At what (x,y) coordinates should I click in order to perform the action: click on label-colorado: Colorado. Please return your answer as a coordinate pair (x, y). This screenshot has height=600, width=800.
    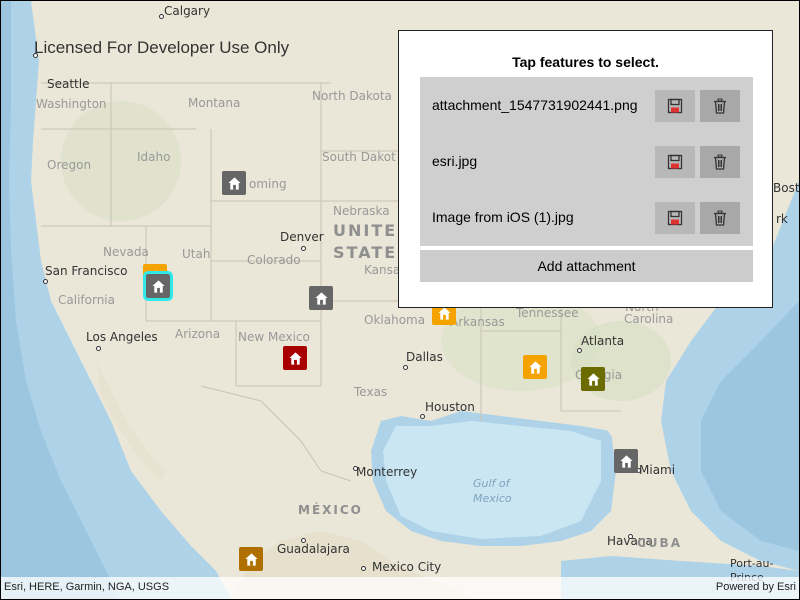
    Looking at the image, I should click on (274, 260).